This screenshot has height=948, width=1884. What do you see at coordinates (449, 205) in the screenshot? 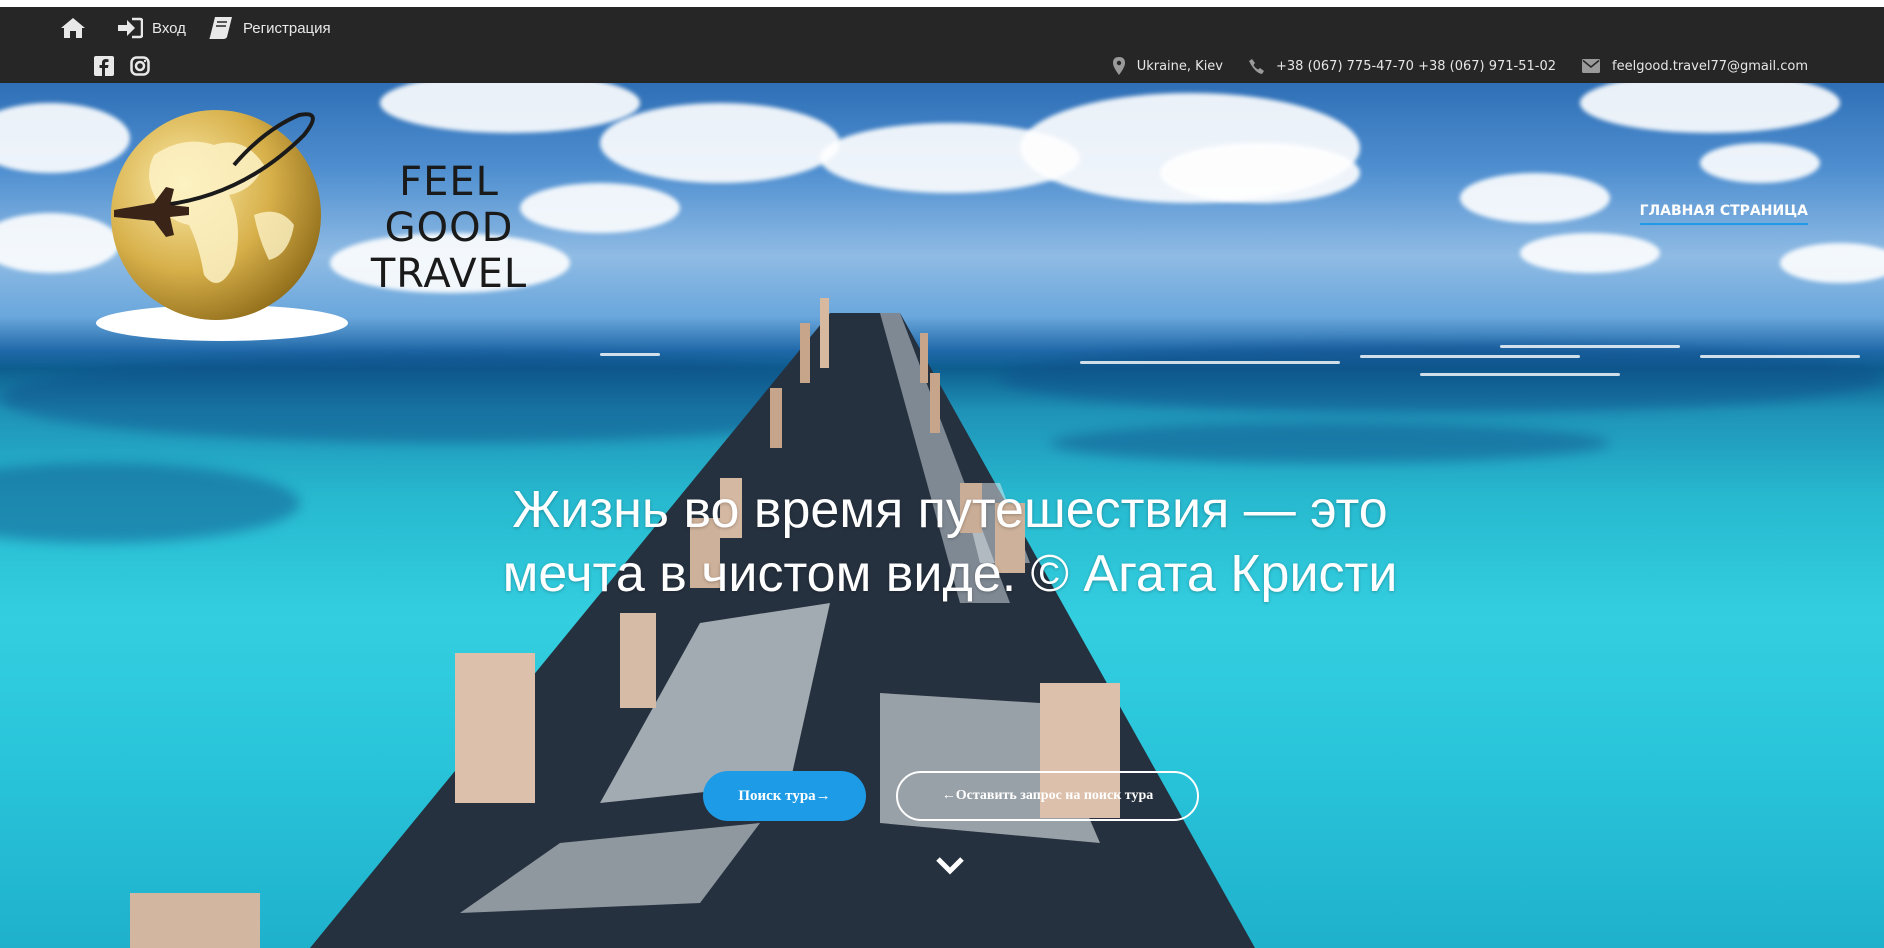
I see `logo-text-line1: FEEL GOOD` at bounding box center [449, 205].